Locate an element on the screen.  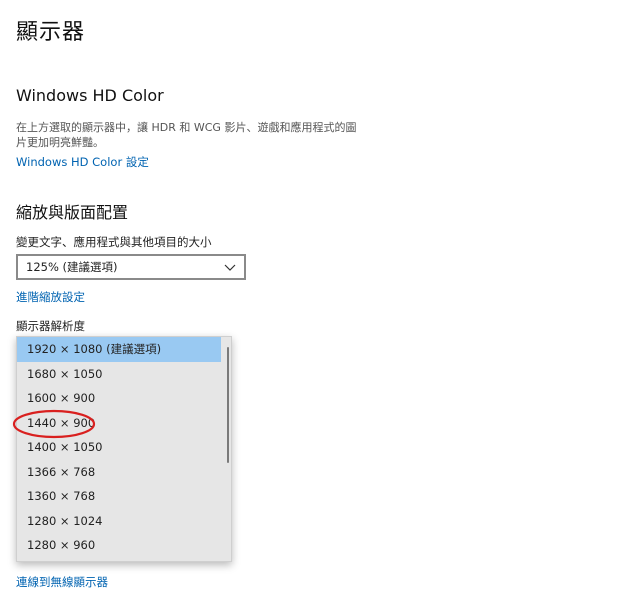
page-title: 顯示器 is located at coordinates (51, 32).